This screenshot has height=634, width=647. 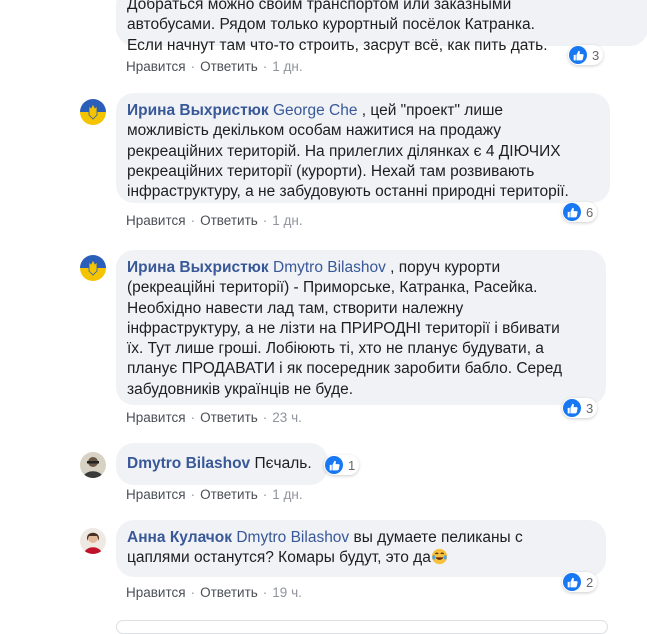 What do you see at coordinates (188, 463) in the screenshot?
I see `comment-author: Dmytro Bilashov` at bounding box center [188, 463].